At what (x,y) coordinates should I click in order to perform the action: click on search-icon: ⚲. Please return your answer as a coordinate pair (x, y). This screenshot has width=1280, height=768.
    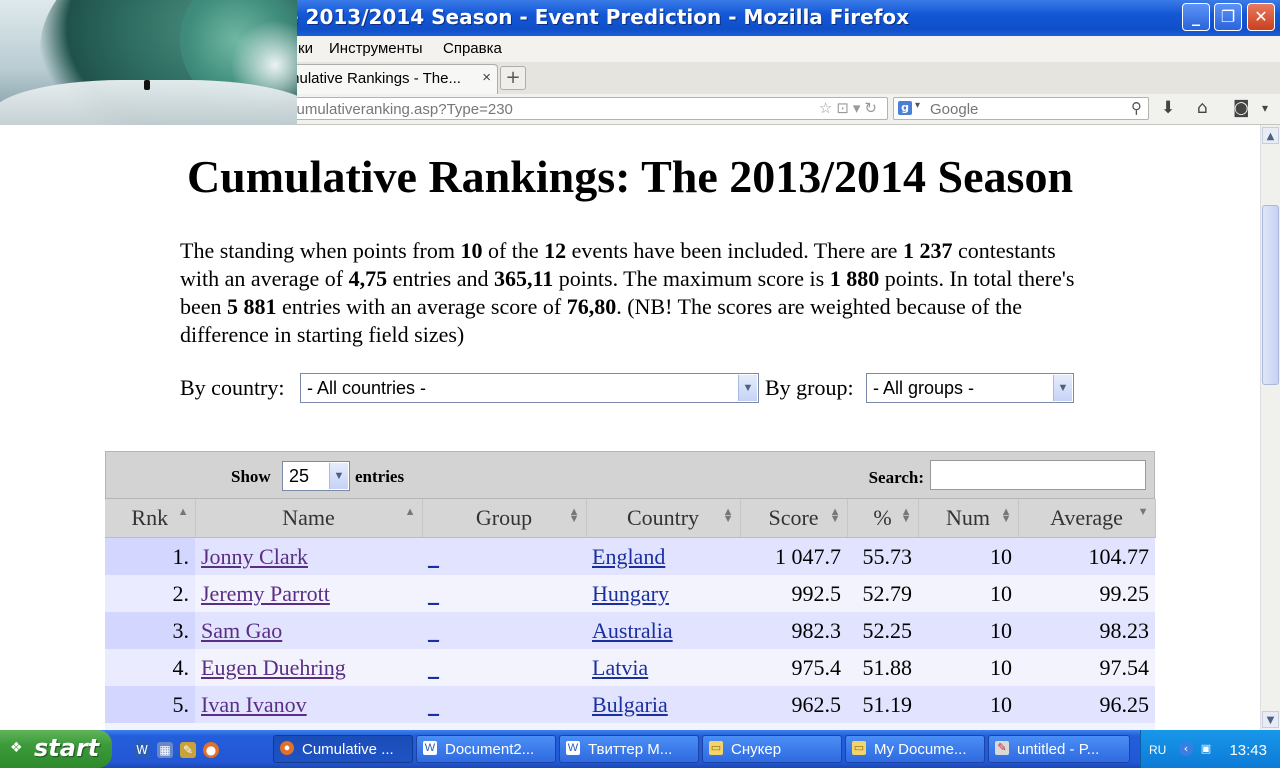
    Looking at the image, I should click on (1136, 108).